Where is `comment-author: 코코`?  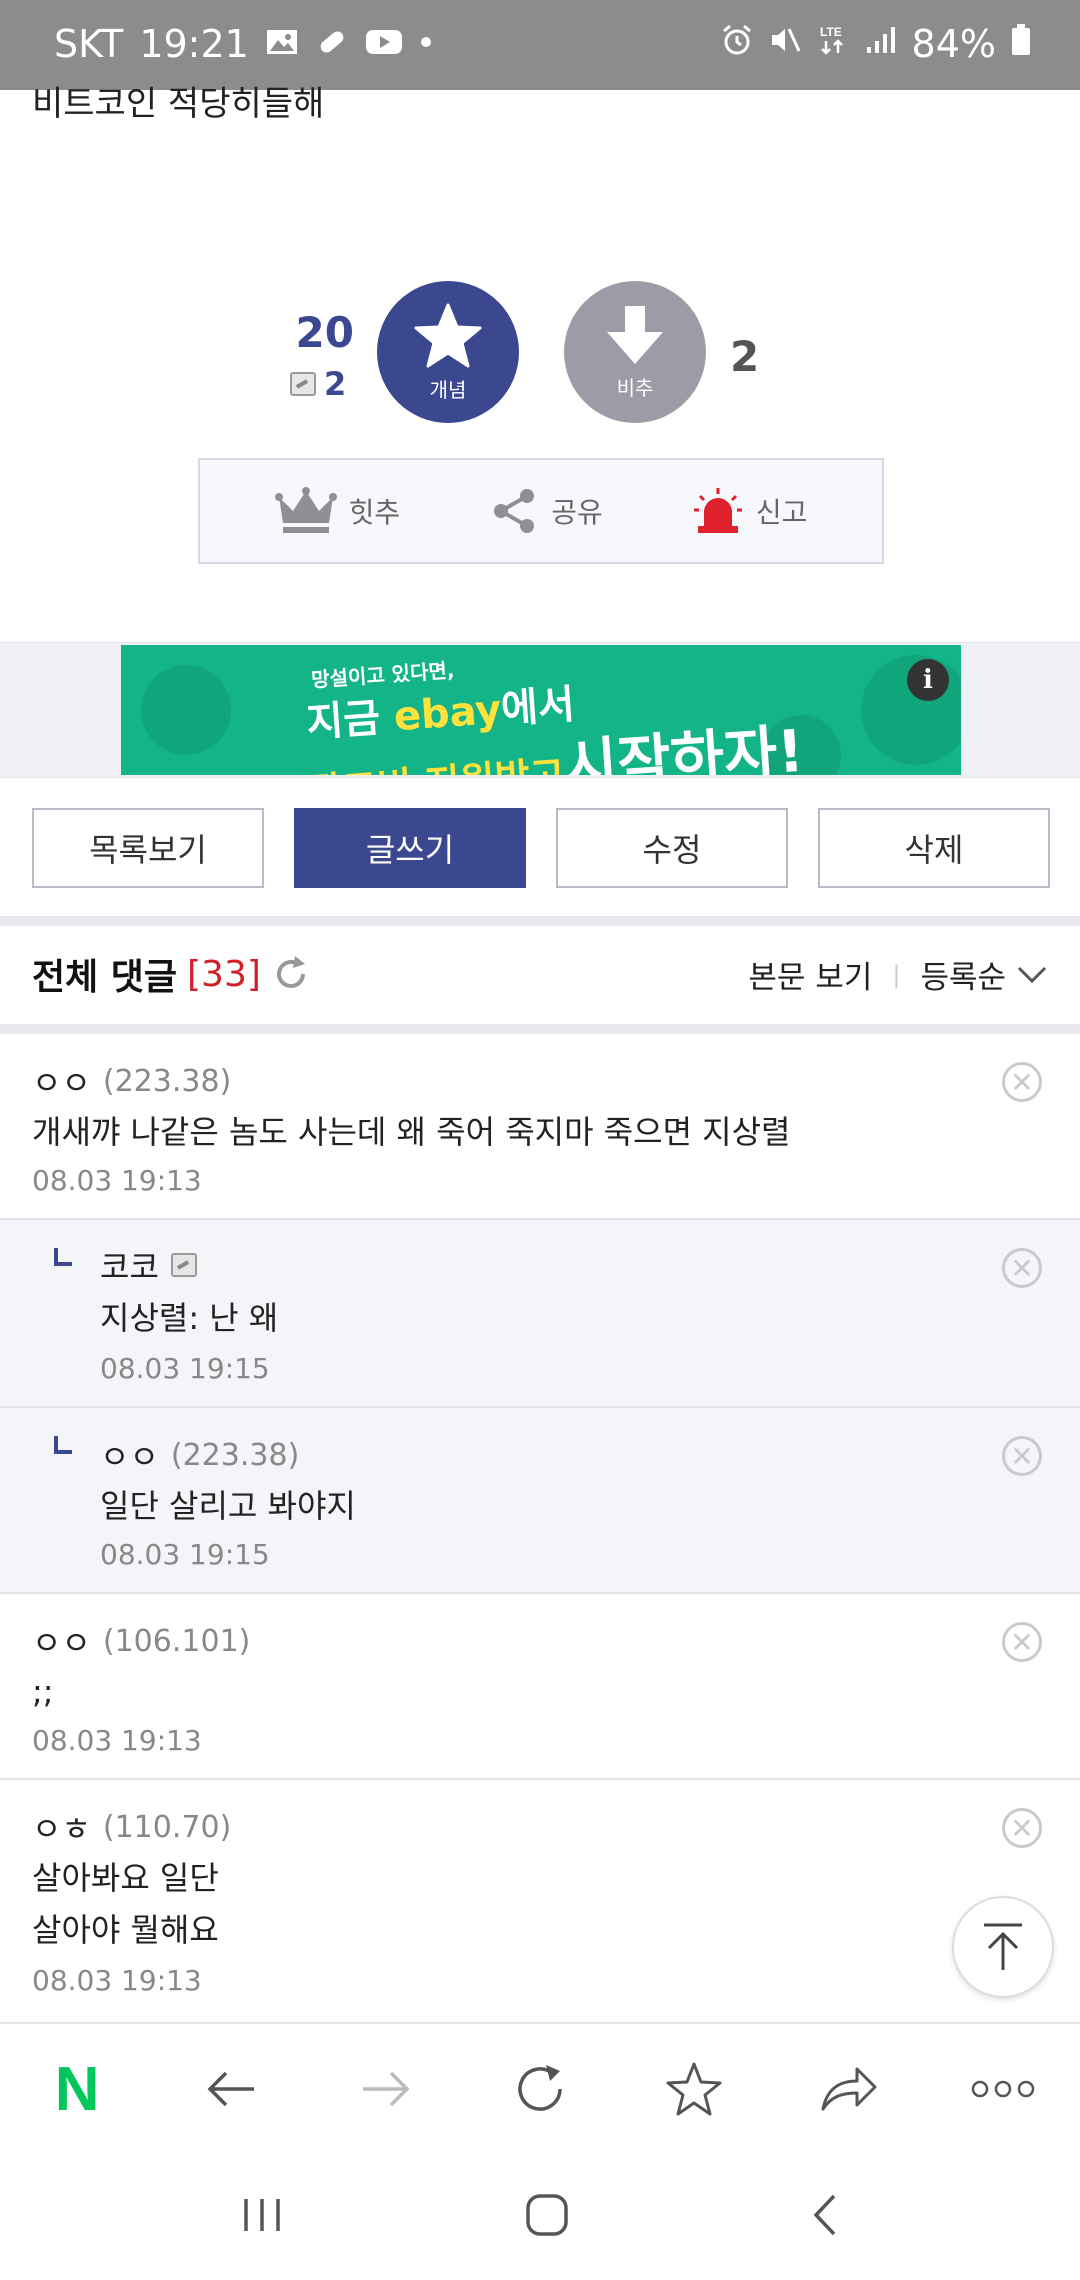
comment-author: 코코 is located at coordinates (148, 1265).